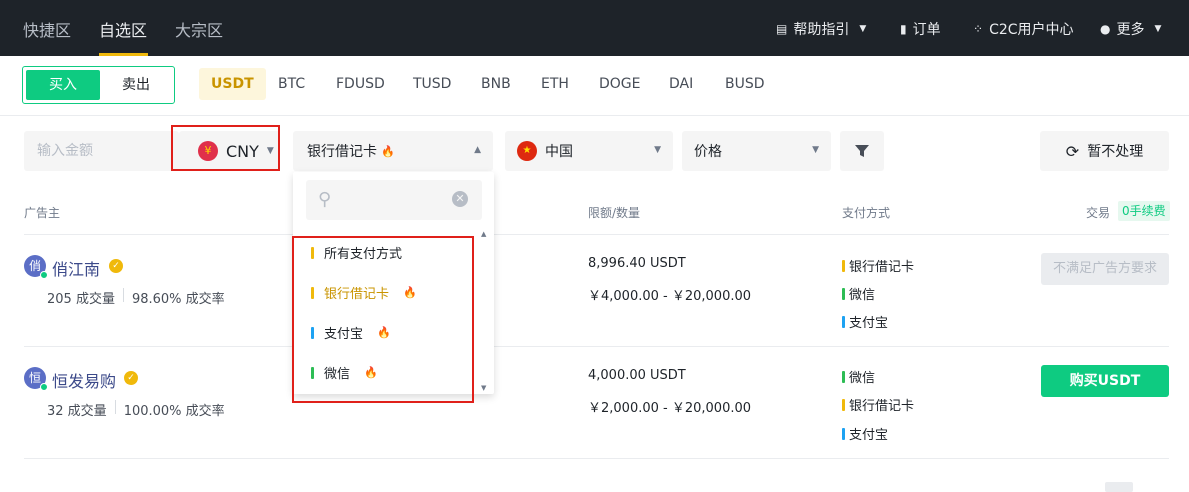 The width and height of the screenshot is (1189, 492). What do you see at coordinates (555, 84) in the screenshot?
I see `coin-tab-eth: ETH` at bounding box center [555, 84].